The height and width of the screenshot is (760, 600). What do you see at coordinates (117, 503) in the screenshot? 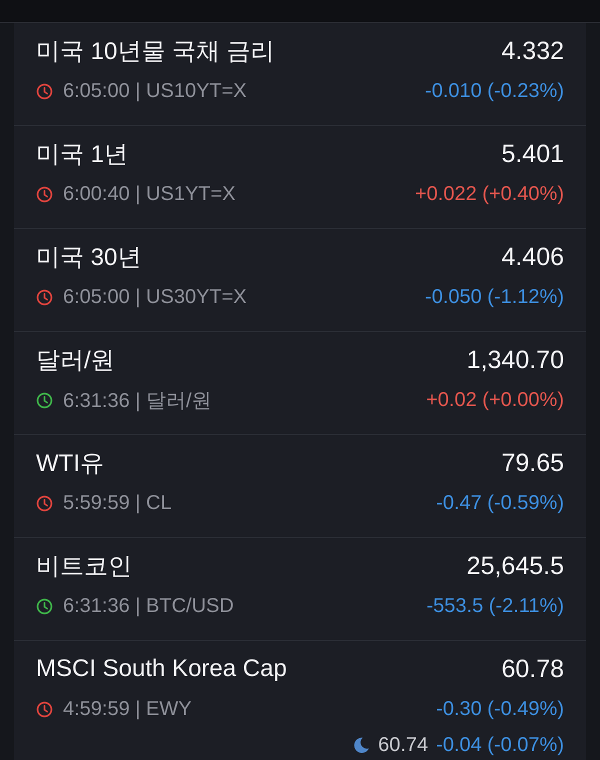
I see `quote-time-symbol: 5:59:59 | CL` at bounding box center [117, 503].